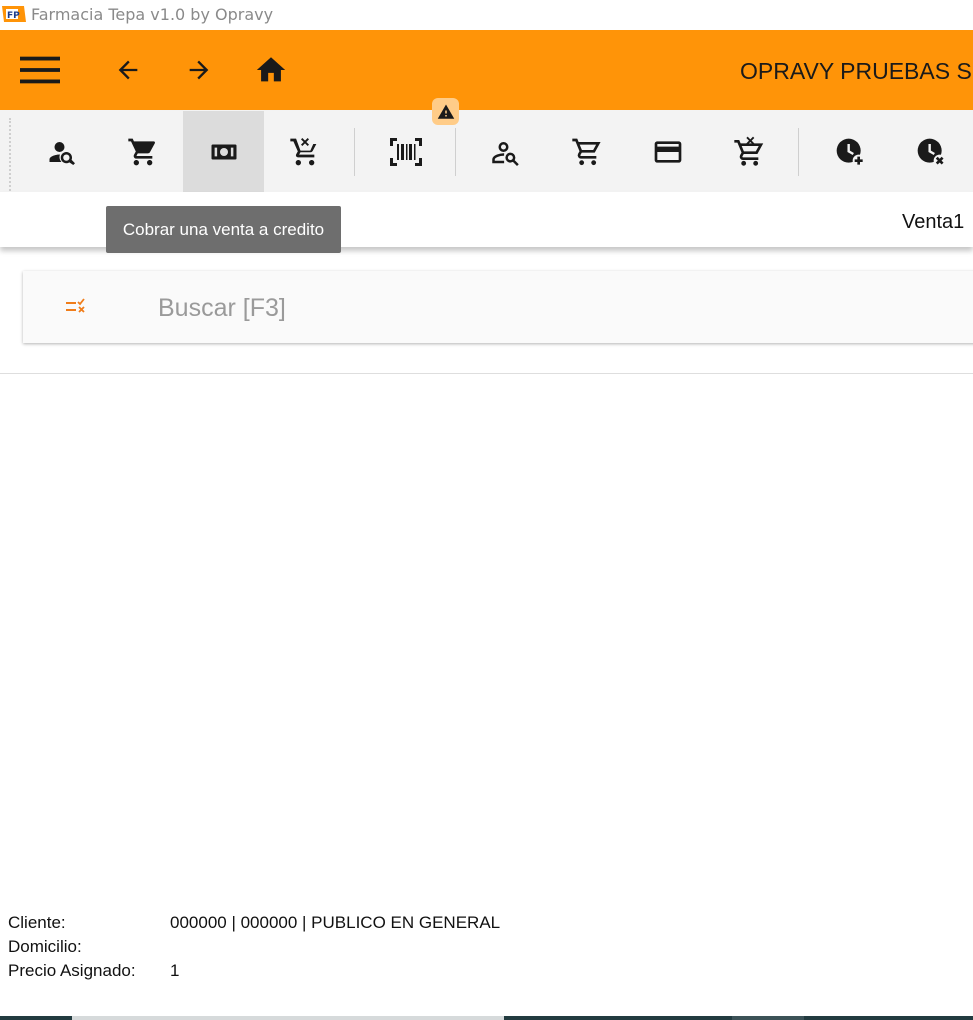 The image size is (973, 1020). I want to click on warning-badge, so click(445, 111).